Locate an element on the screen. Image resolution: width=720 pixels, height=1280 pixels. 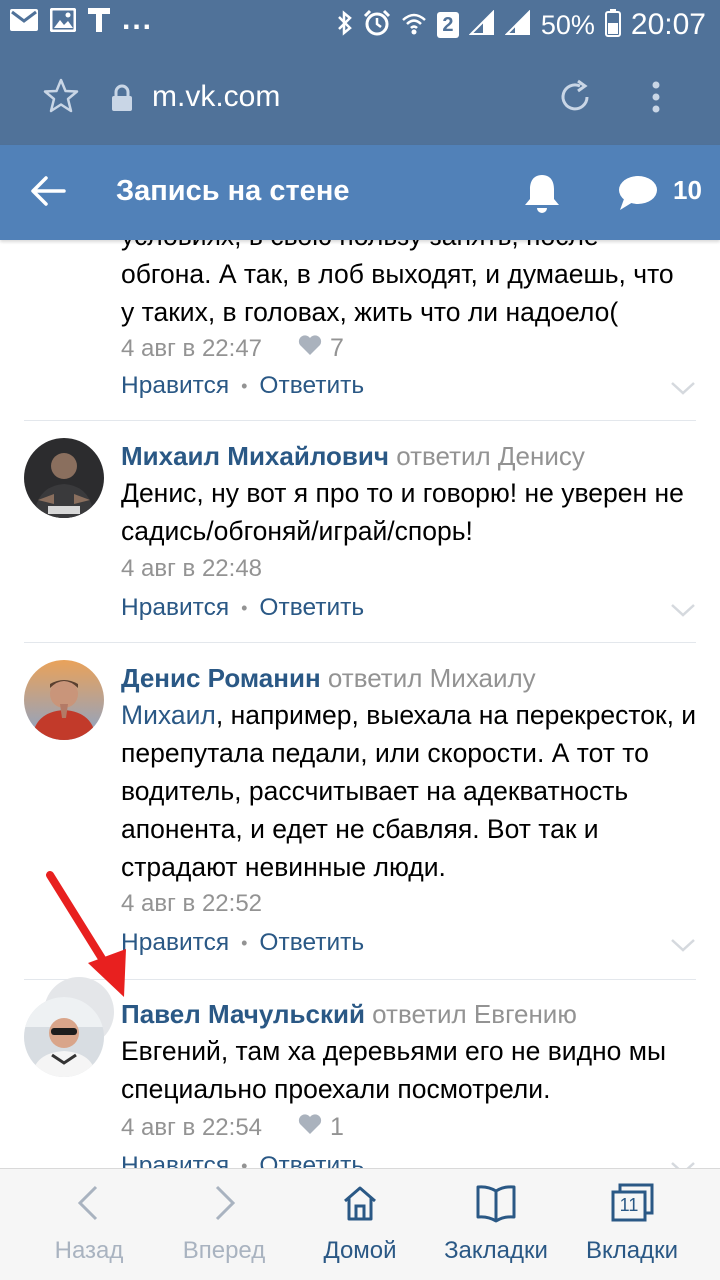
chevron-right-icon is located at coordinates (224, 1205).